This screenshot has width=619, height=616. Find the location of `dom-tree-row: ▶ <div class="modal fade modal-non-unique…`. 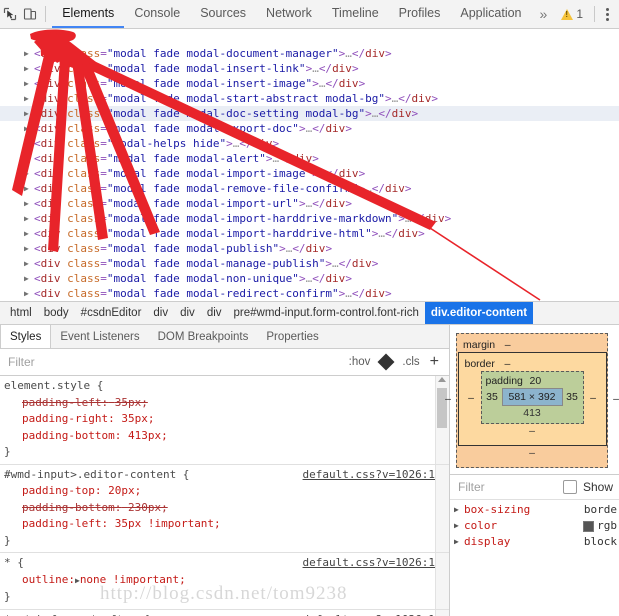

dom-tree-row: ▶ <div class="modal fade modal-non-unique… is located at coordinates (309, 278).